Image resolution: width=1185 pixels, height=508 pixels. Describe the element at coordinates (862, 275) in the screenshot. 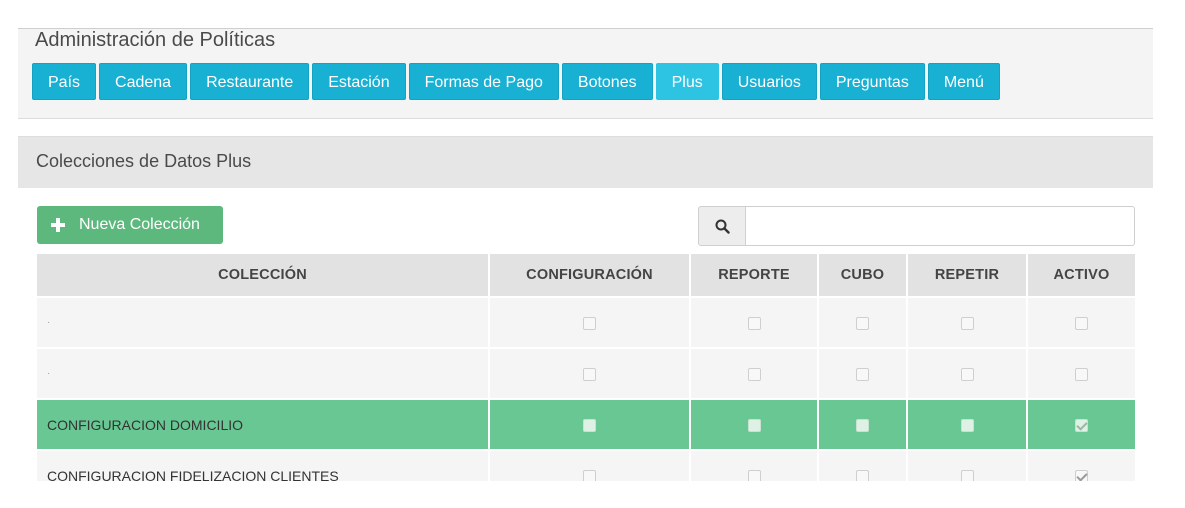

I see `column-header-cubo: CUBO` at that location.